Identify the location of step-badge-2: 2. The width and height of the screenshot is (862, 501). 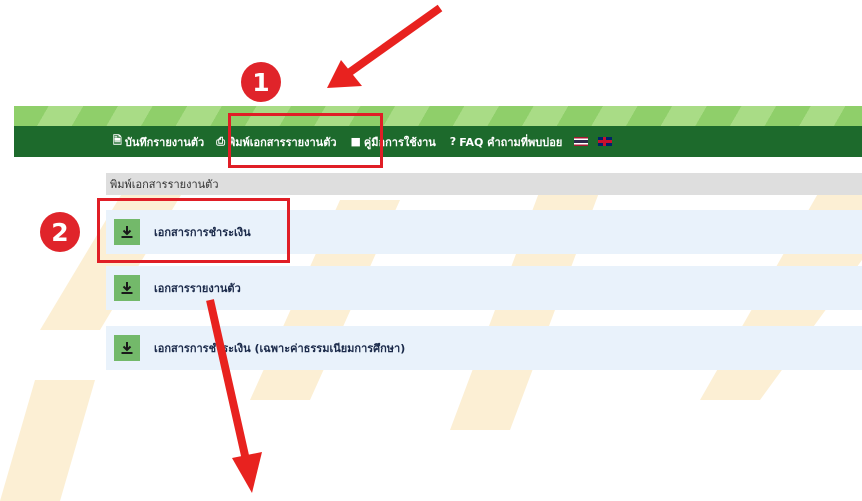
(60, 232).